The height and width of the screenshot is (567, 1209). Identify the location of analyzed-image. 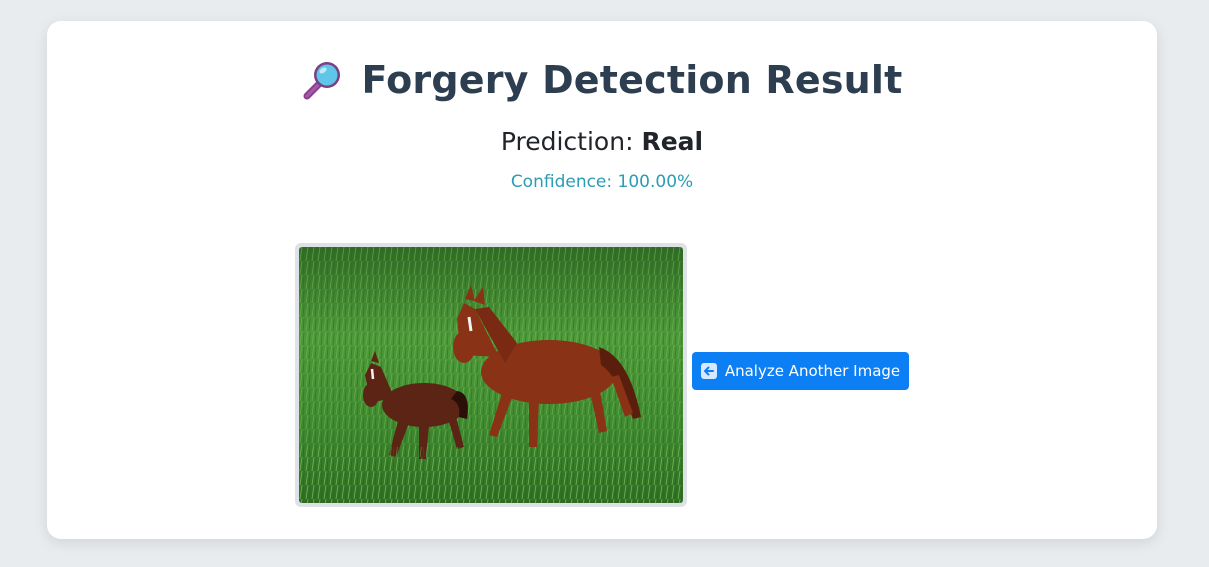
(491, 375).